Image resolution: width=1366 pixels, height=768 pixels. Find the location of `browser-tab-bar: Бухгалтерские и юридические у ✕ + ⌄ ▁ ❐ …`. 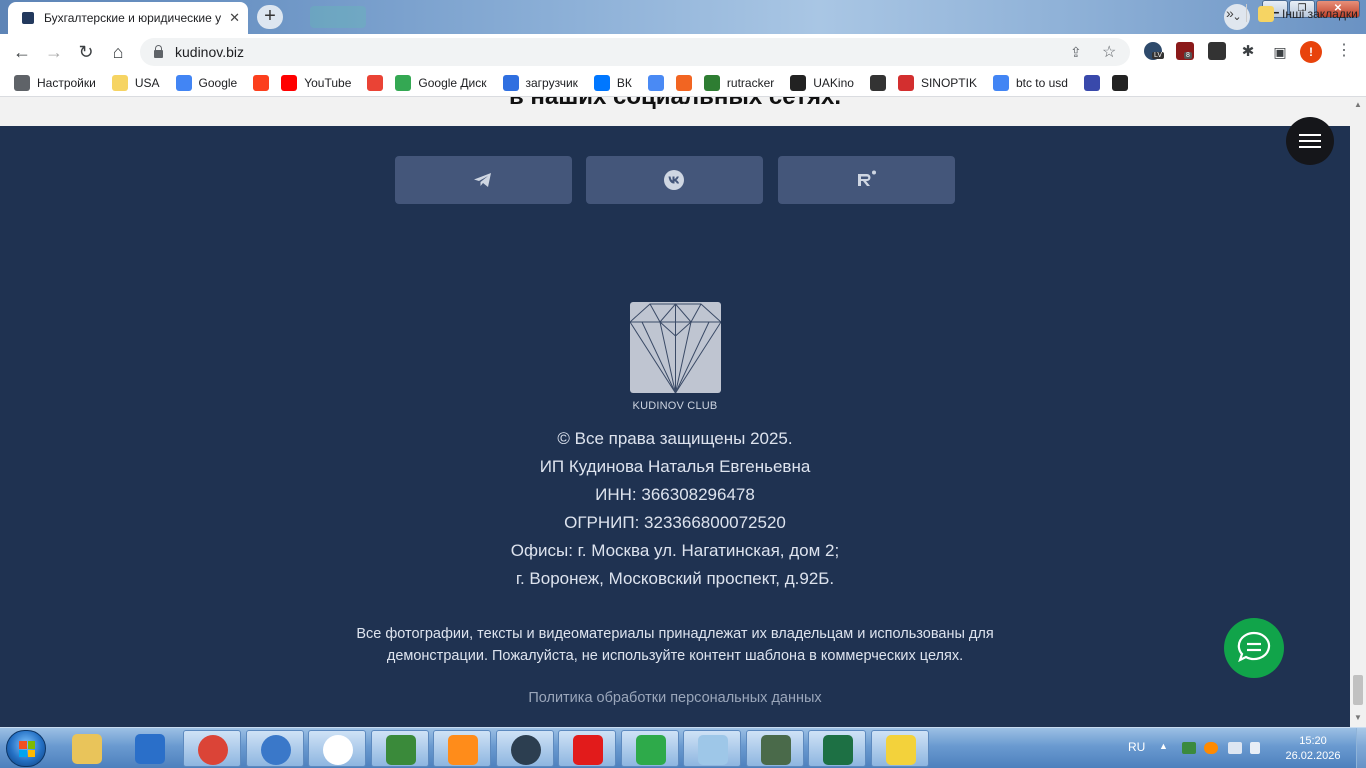

browser-tab-bar: Бухгалтерские и юридические у ✕ + ⌄ ▁ ❐ … is located at coordinates (683, 17).